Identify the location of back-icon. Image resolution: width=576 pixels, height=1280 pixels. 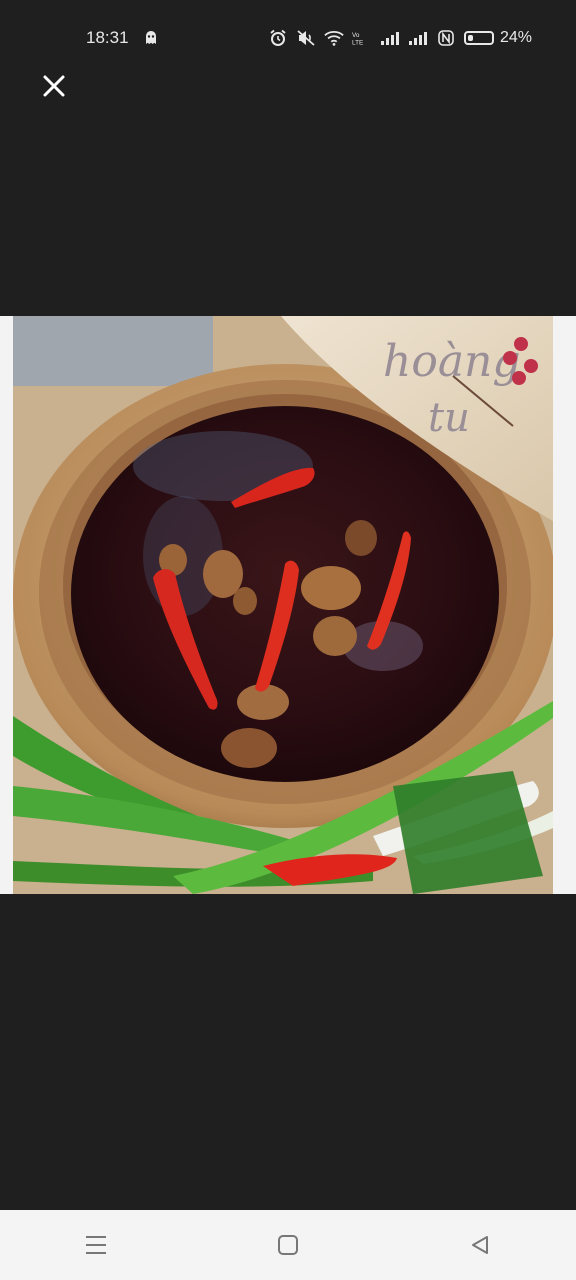
(480, 1245).